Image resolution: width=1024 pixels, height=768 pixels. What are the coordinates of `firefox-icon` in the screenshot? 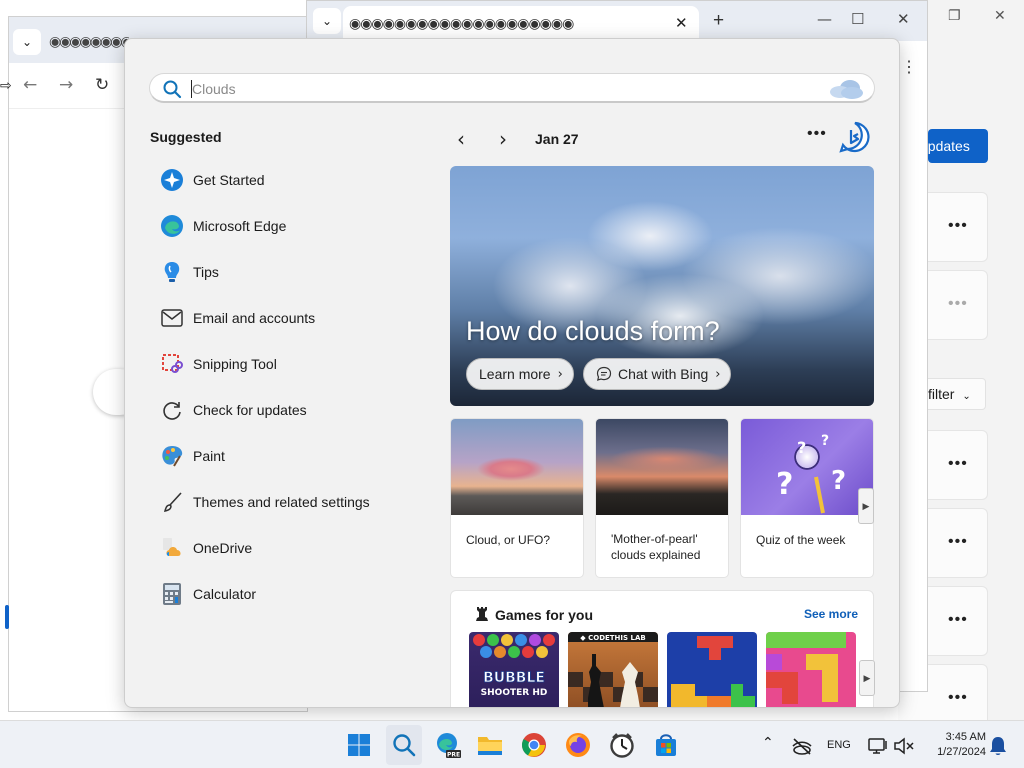 It's located at (578, 745).